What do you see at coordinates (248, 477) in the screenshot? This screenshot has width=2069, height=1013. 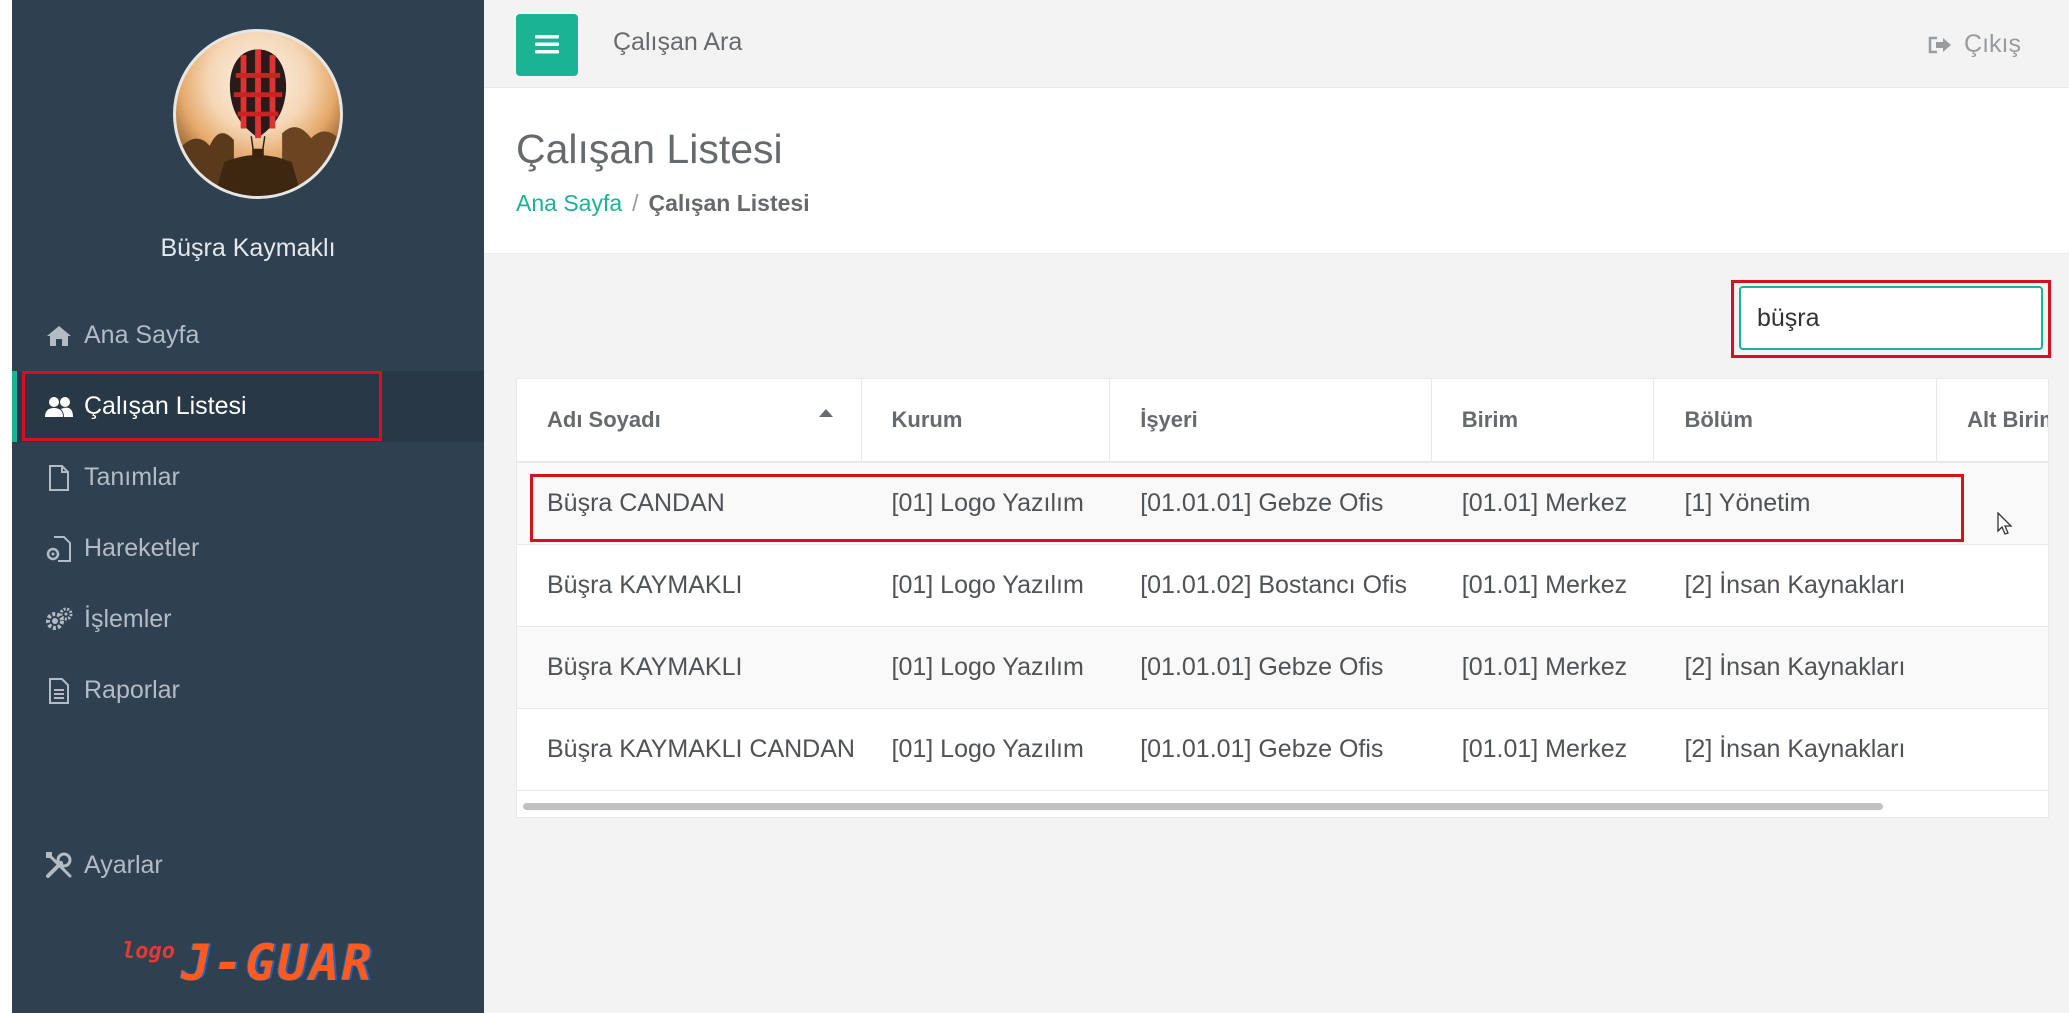 I see `sidebar-item-tanimlar: Tanımlar` at bounding box center [248, 477].